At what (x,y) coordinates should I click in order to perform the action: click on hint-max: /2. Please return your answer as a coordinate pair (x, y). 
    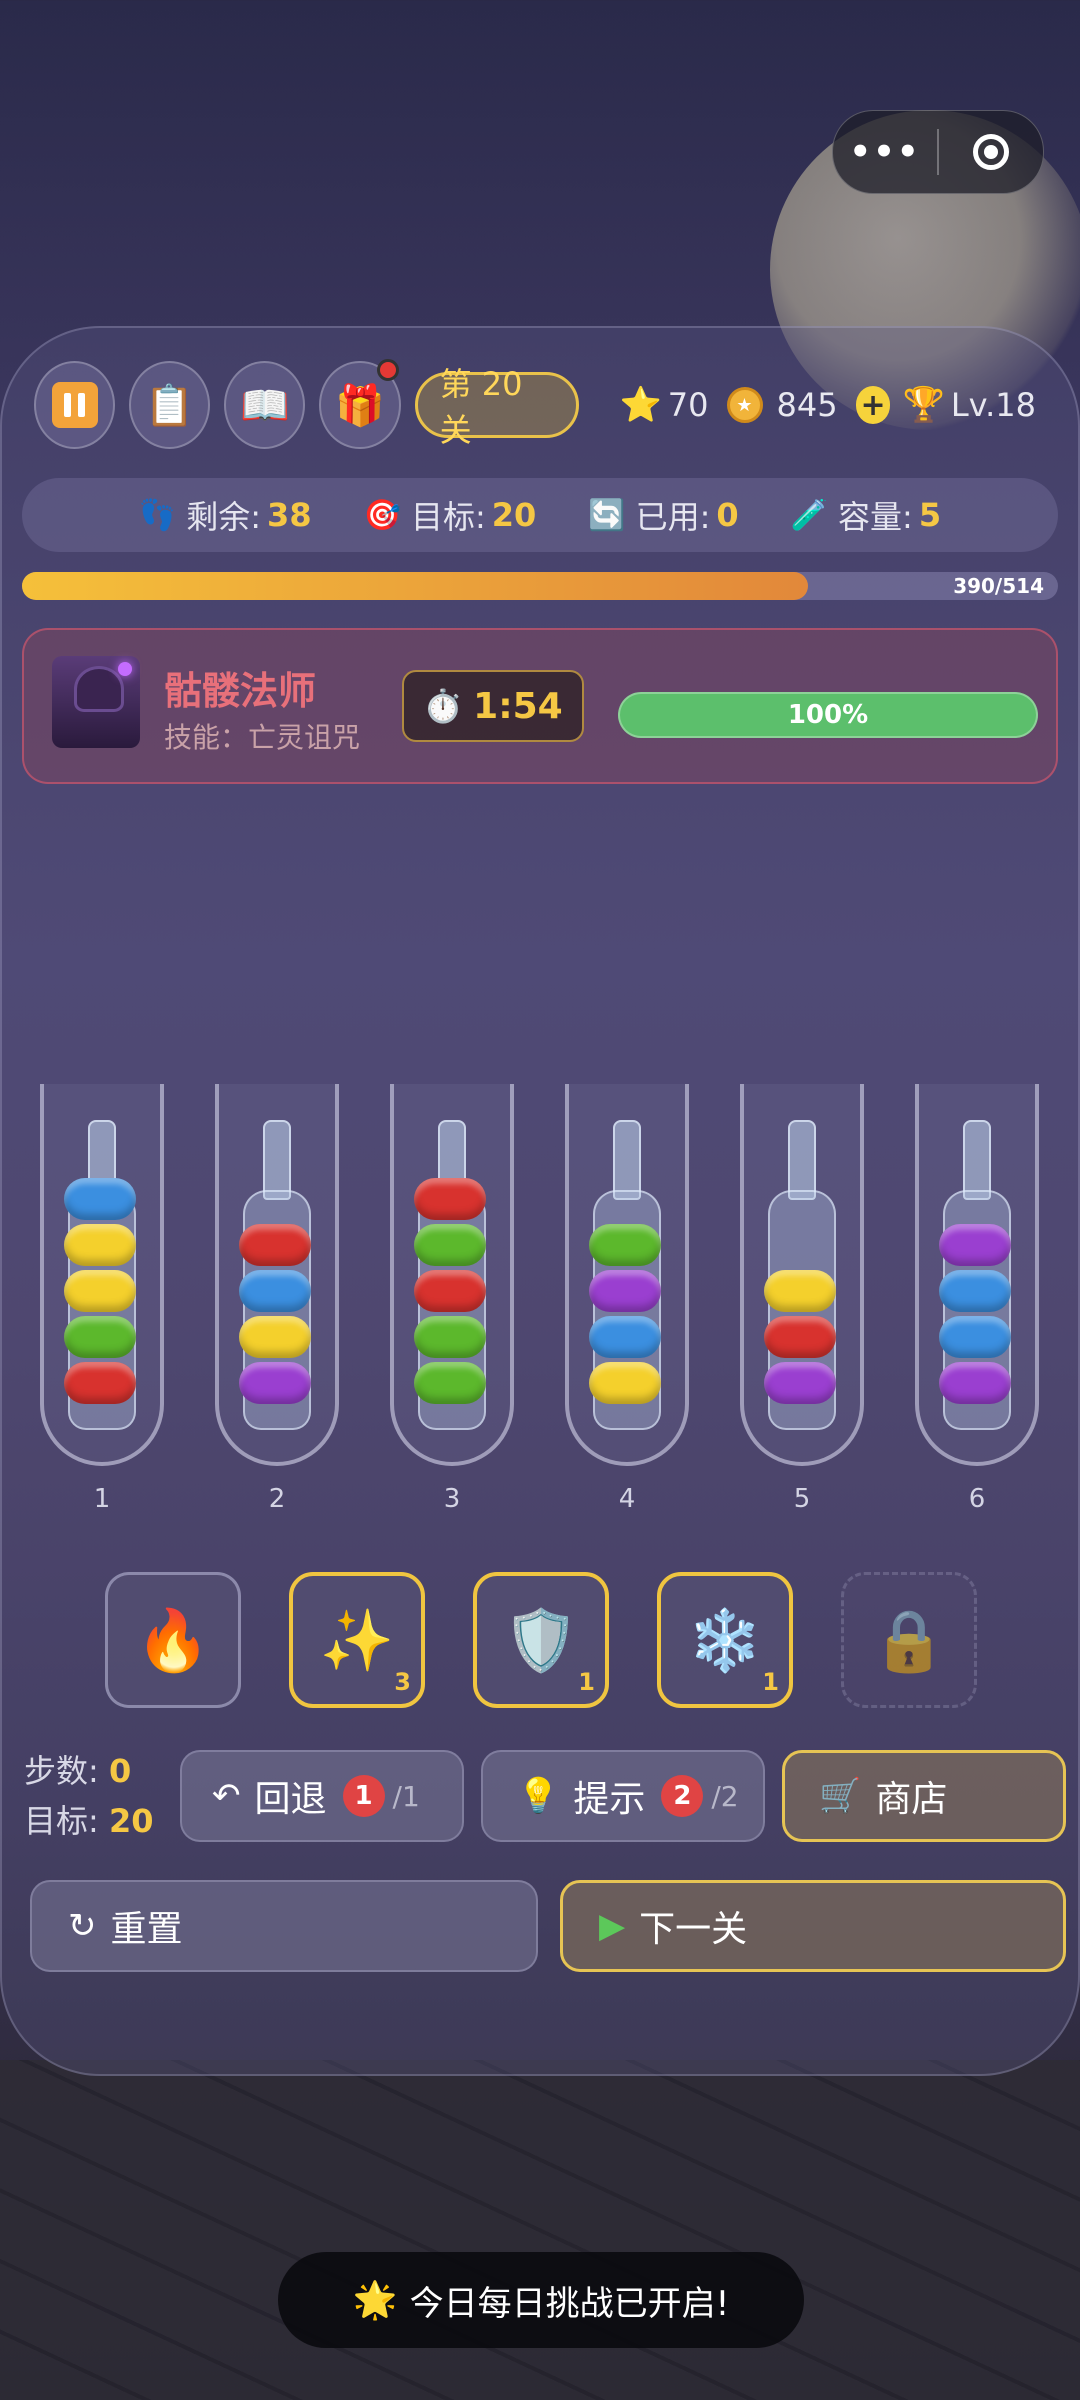
    Looking at the image, I should click on (725, 1796).